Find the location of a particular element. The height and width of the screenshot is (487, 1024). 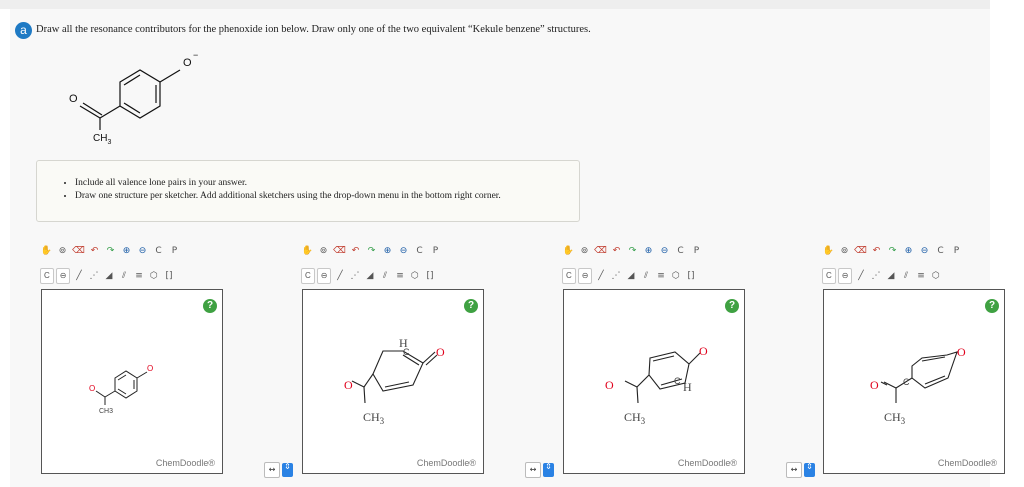

sketch-canvas: ? O C H O CH3 ChemDoodle® is located at coordinates (654, 381).